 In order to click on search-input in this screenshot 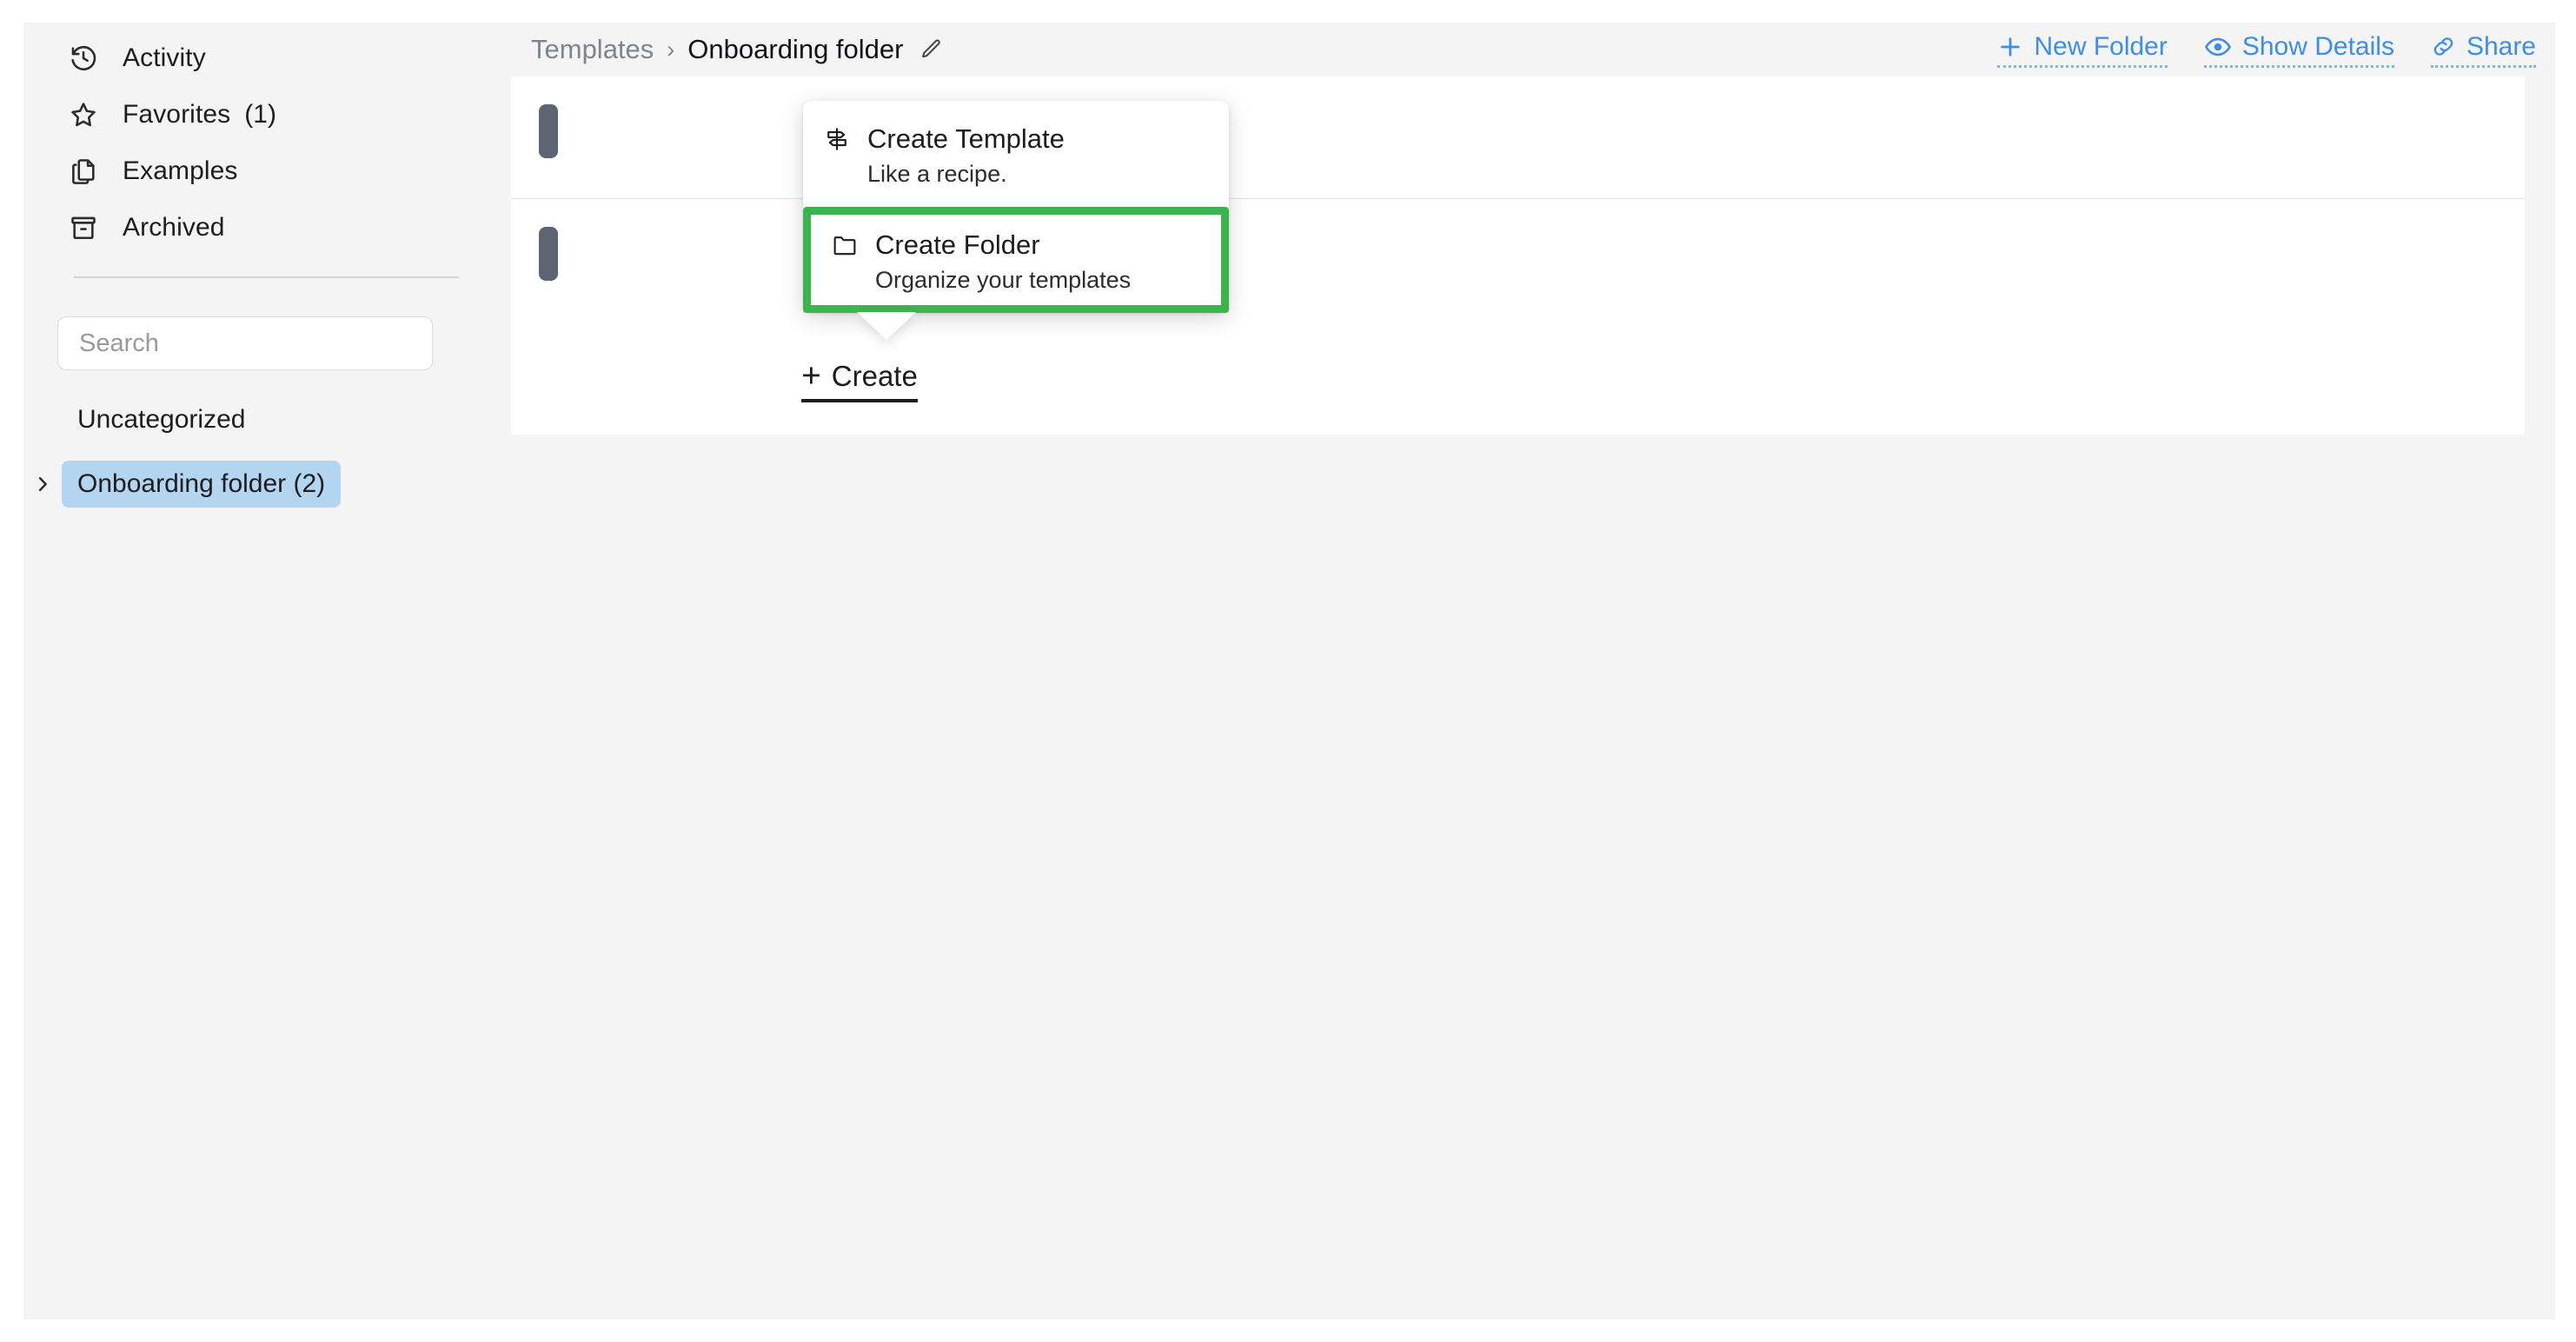, I will do `click(245, 343)`.